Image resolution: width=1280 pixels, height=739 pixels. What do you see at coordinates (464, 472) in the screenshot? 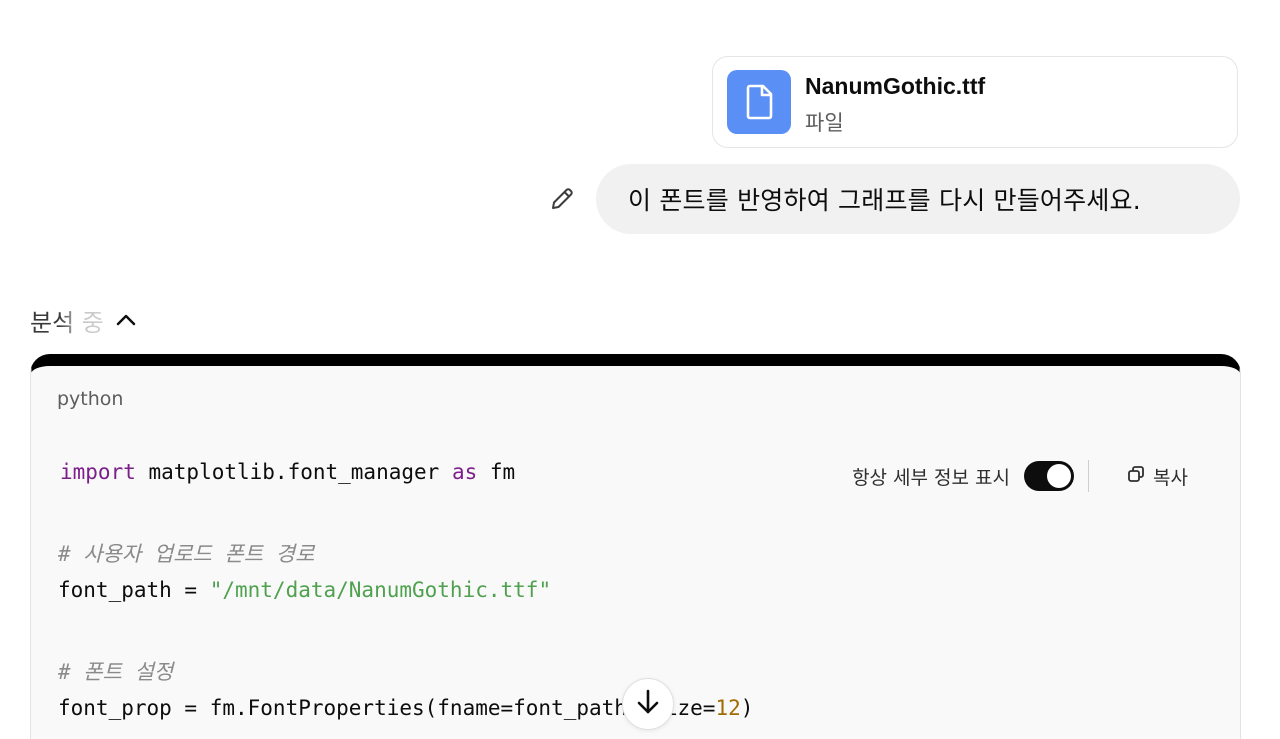
I see `code-token: as` at bounding box center [464, 472].